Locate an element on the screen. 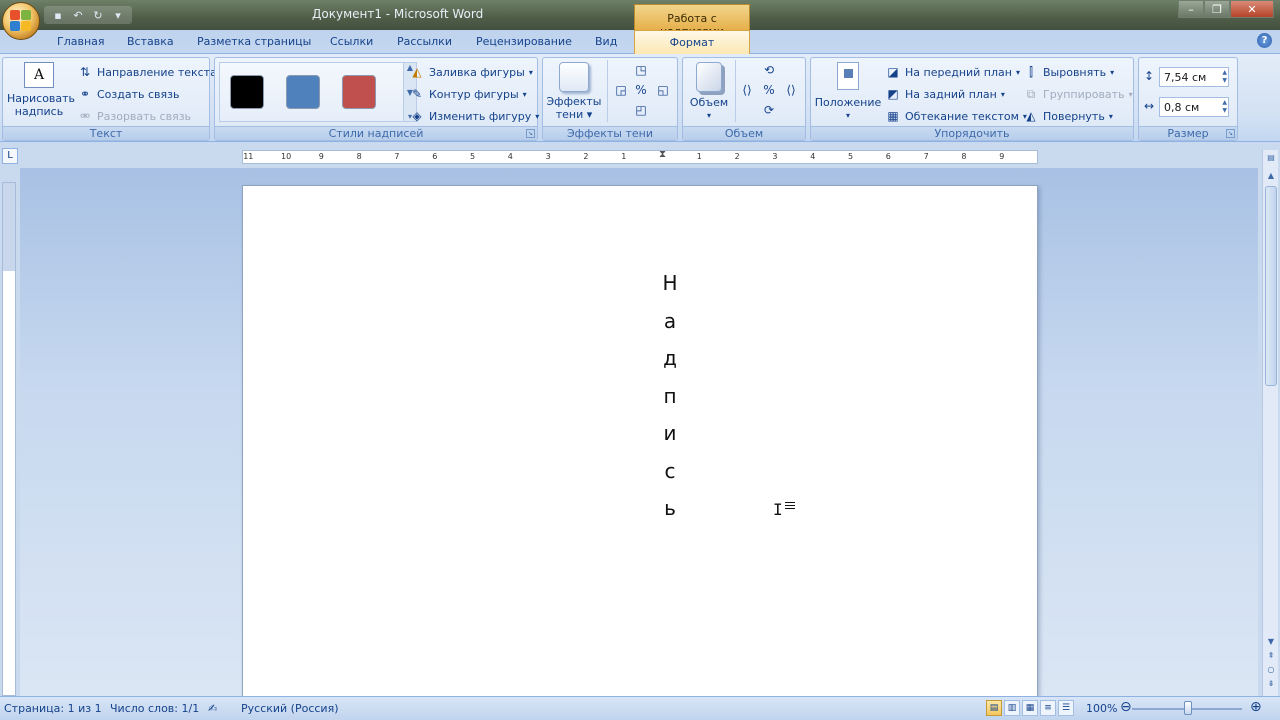 The image size is (1280, 720). bring-to-front-button: ◪ На передний план ▾ is located at coordinates (952, 72).